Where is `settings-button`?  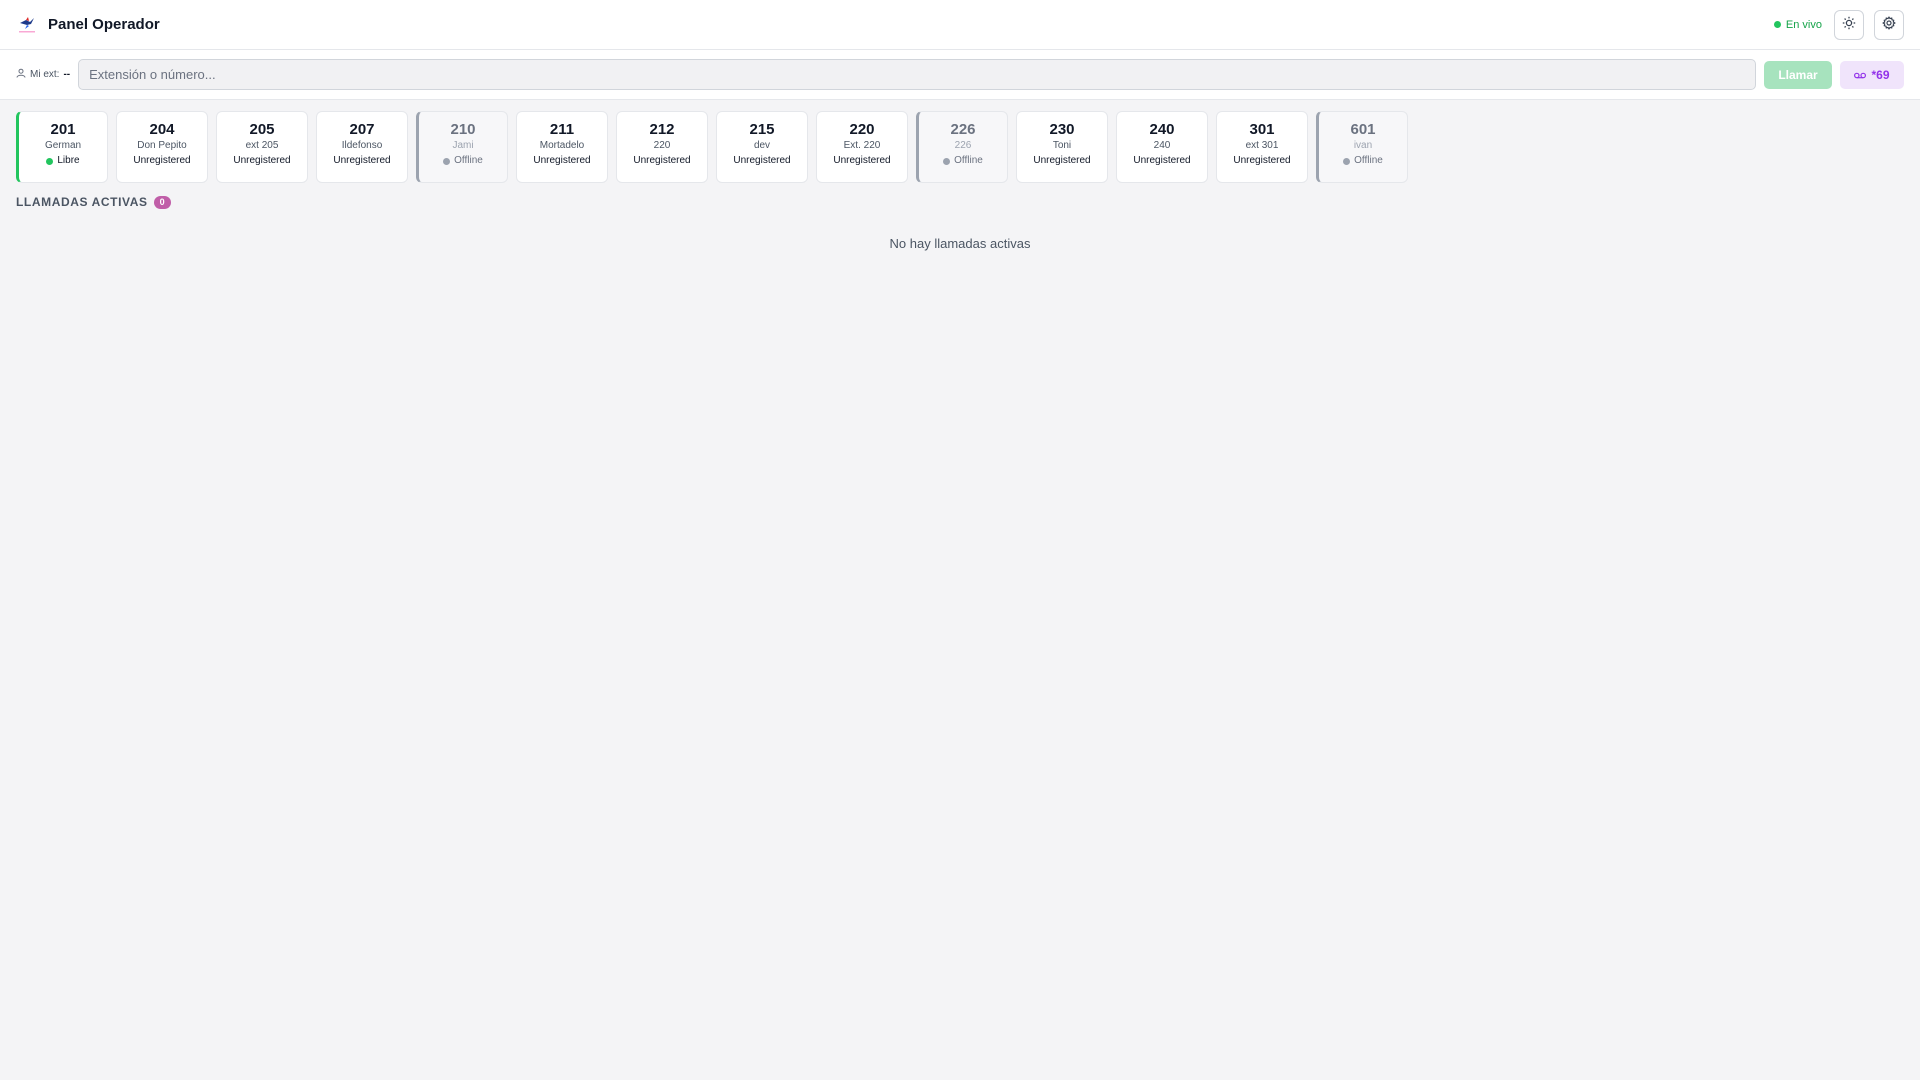
settings-button is located at coordinates (1889, 24).